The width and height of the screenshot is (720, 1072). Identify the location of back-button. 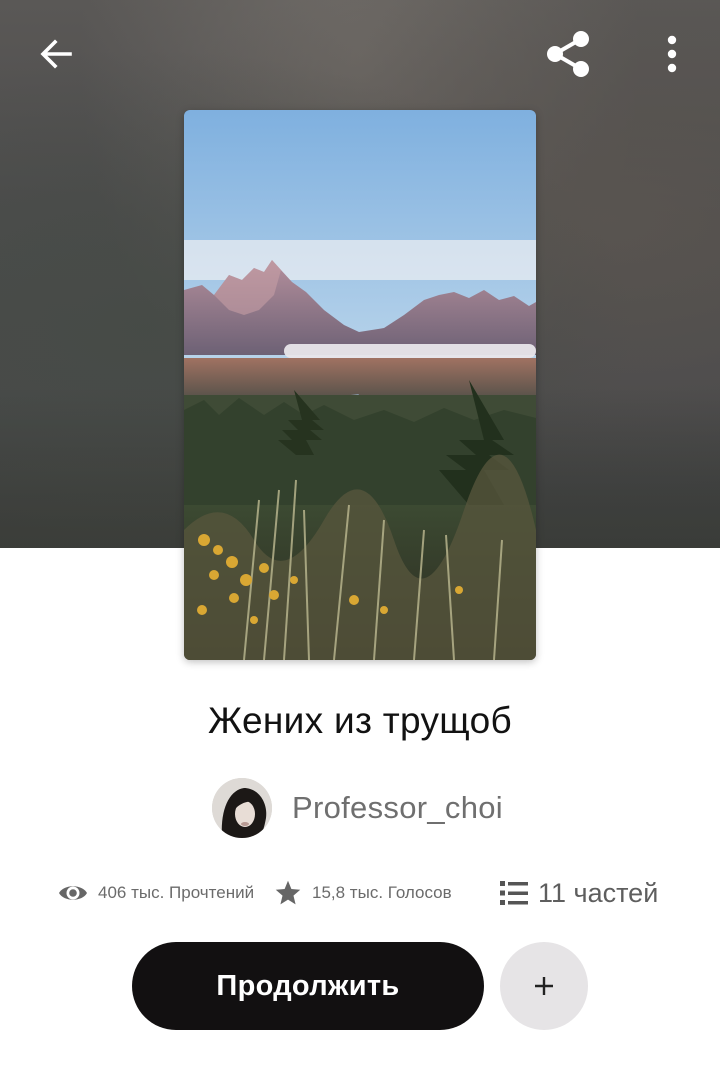
(56, 54).